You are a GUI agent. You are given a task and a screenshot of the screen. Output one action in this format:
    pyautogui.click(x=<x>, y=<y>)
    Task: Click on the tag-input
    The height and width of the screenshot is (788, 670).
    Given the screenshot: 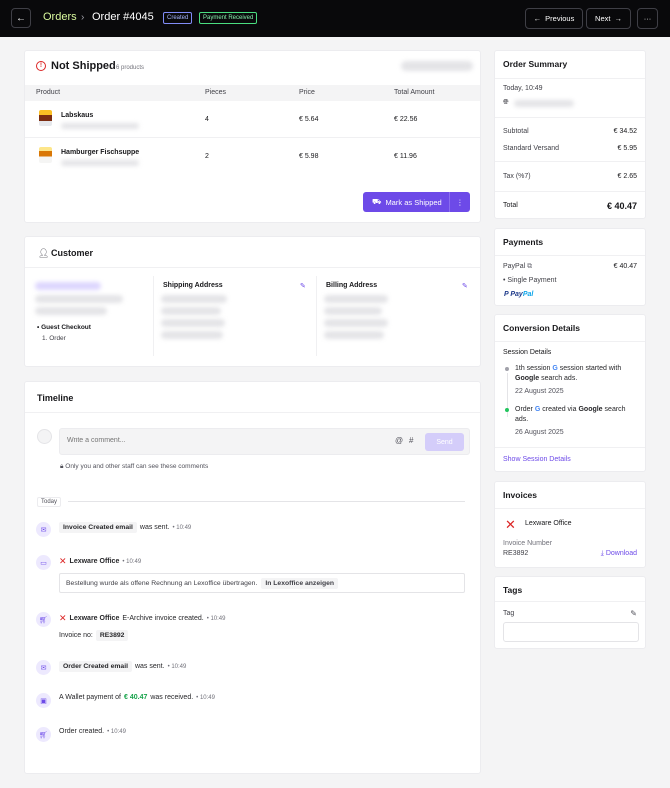 What is the action you would take?
    pyautogui.click(x=571, y=632)
    